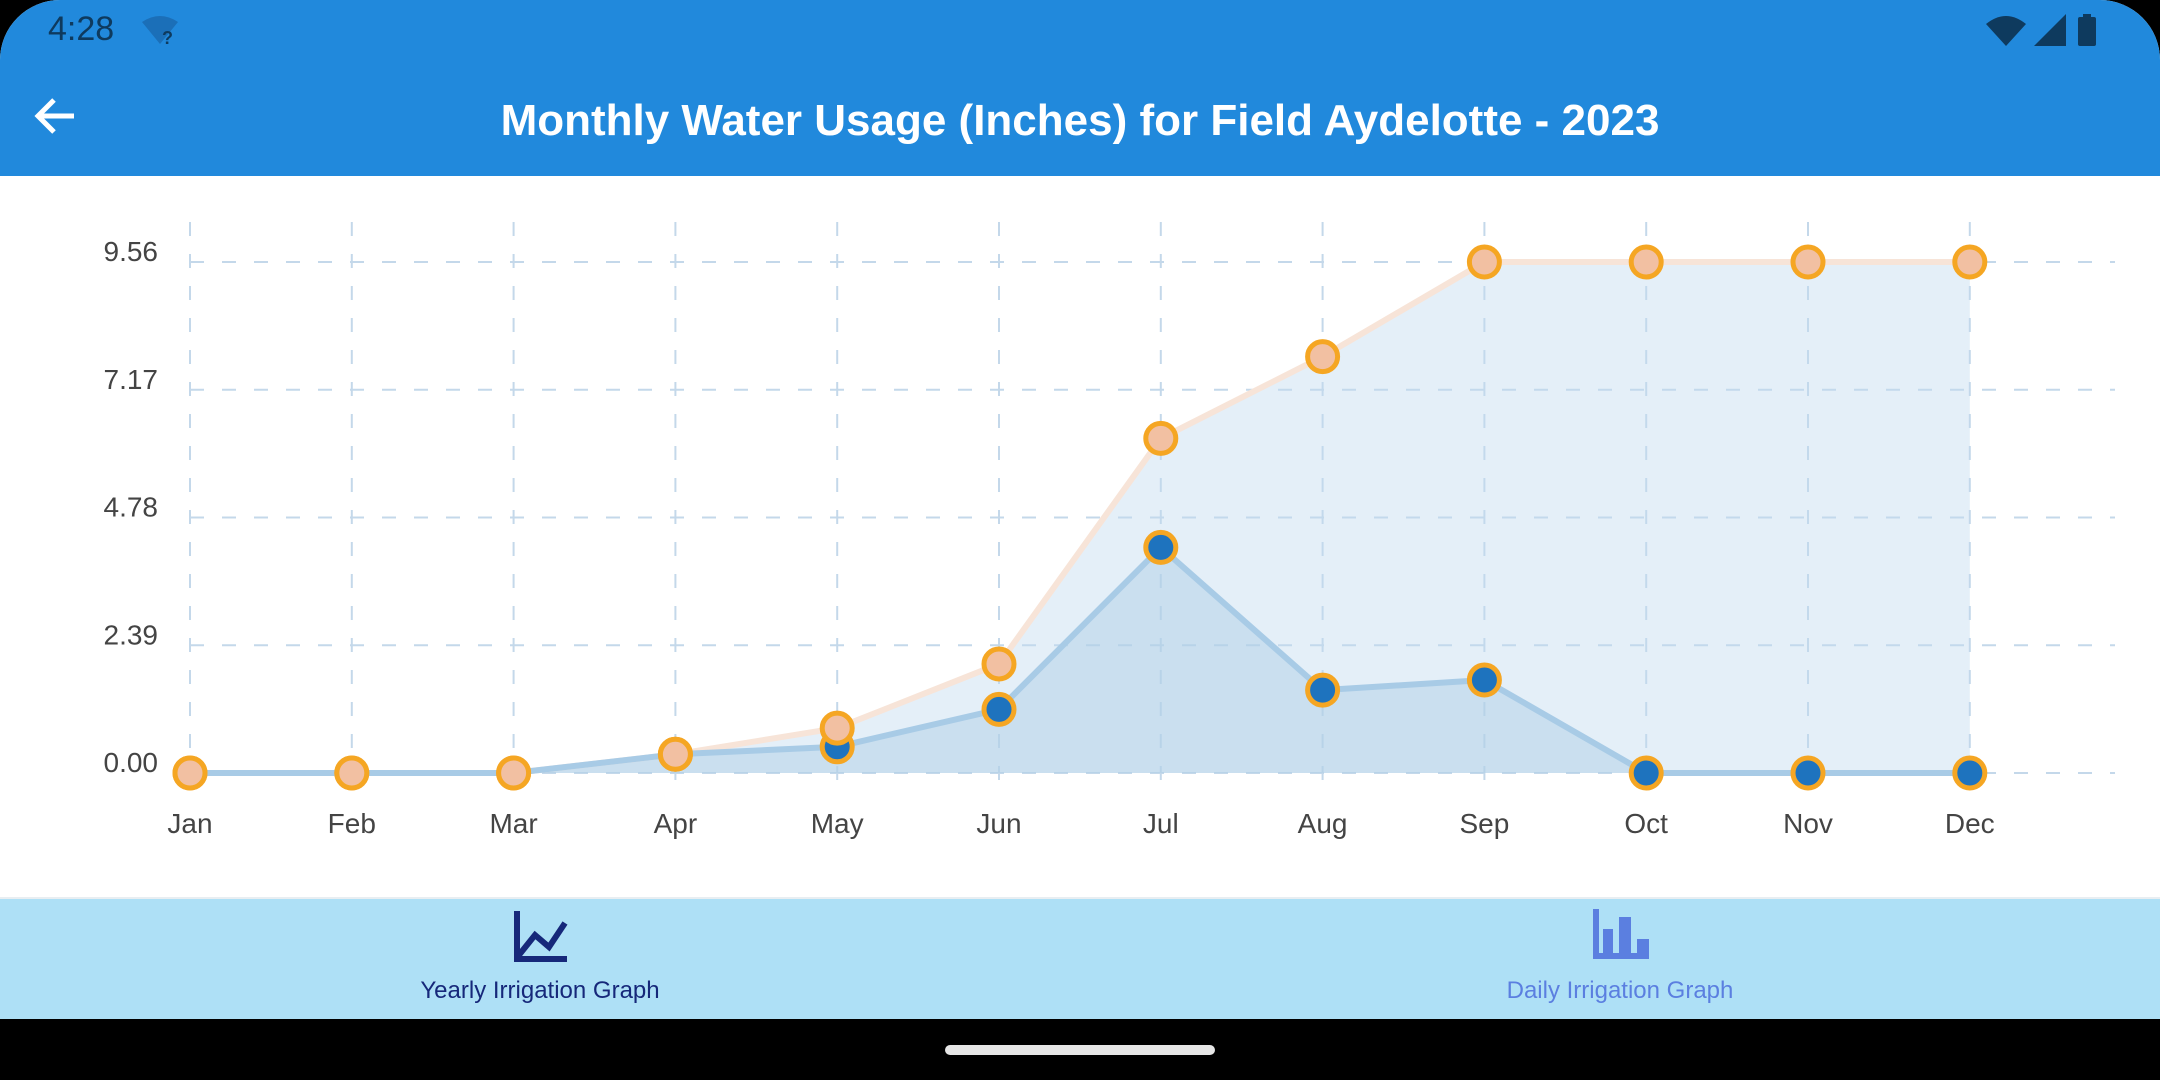  Describe the element at coordinates (1646, 262) in the screenshot. I see `marker-cumulative-oct` at that location.